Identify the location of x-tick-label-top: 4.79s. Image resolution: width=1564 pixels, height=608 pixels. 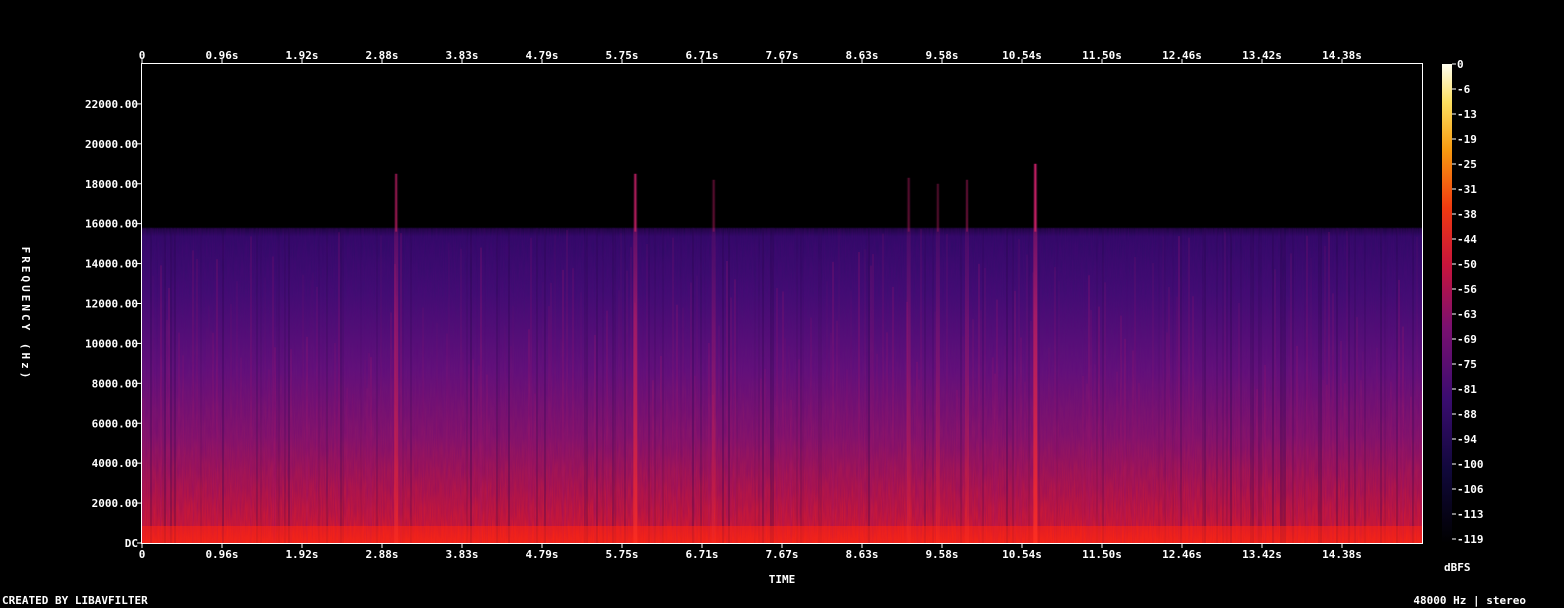
(541, 55).